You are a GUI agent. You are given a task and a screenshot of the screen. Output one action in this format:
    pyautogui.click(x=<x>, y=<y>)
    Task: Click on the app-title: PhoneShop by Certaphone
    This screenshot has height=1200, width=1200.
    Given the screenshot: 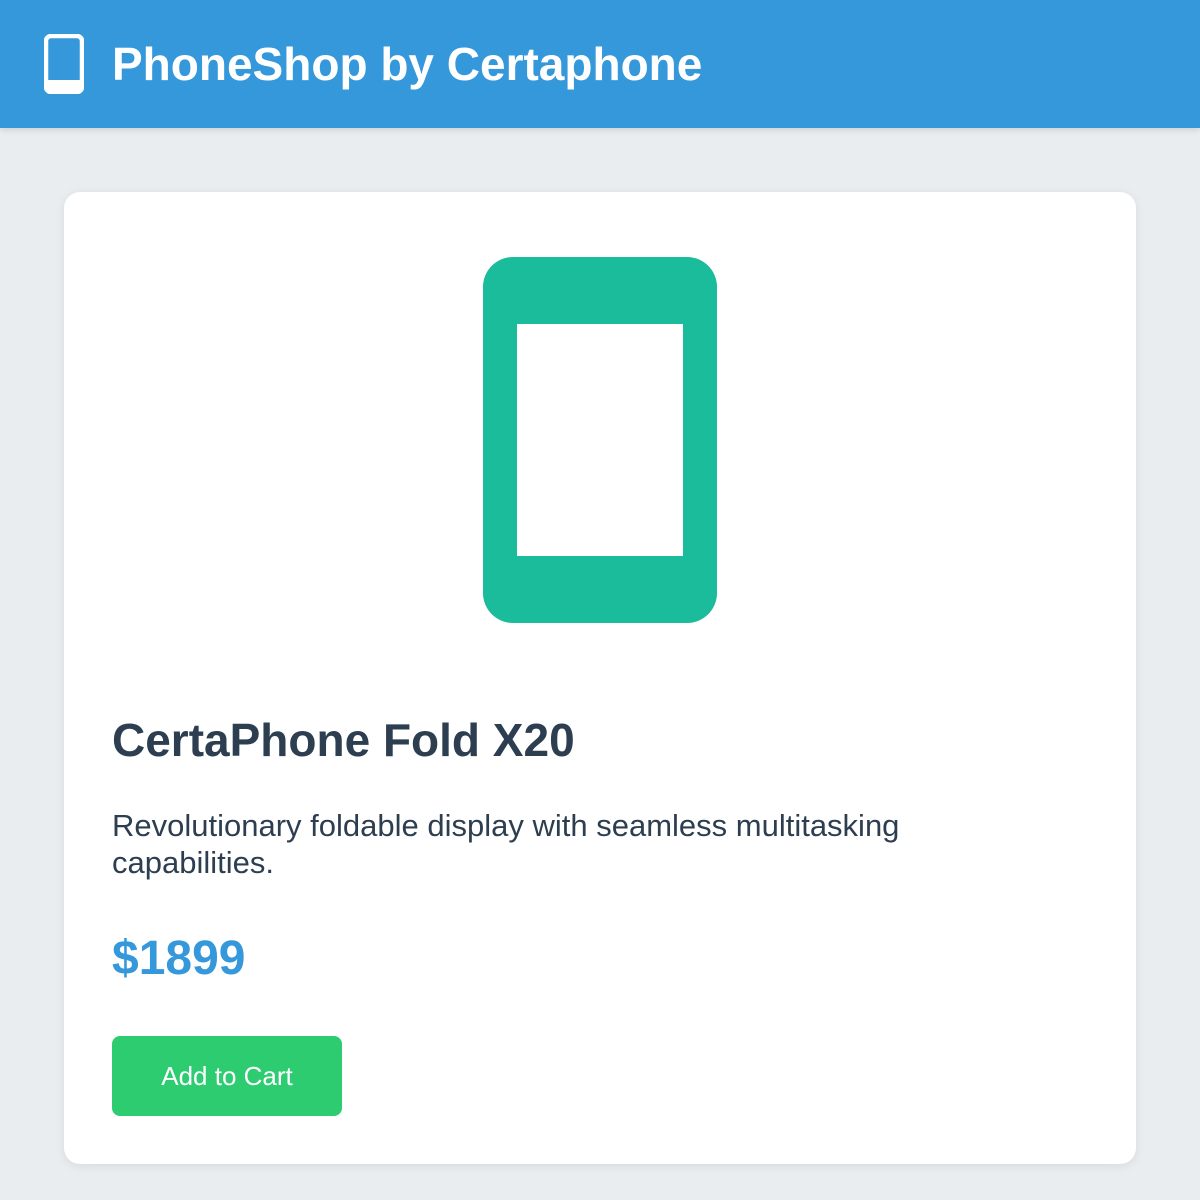 What is the action you would take?
    pyautogui.click(x=407, y=64)
    